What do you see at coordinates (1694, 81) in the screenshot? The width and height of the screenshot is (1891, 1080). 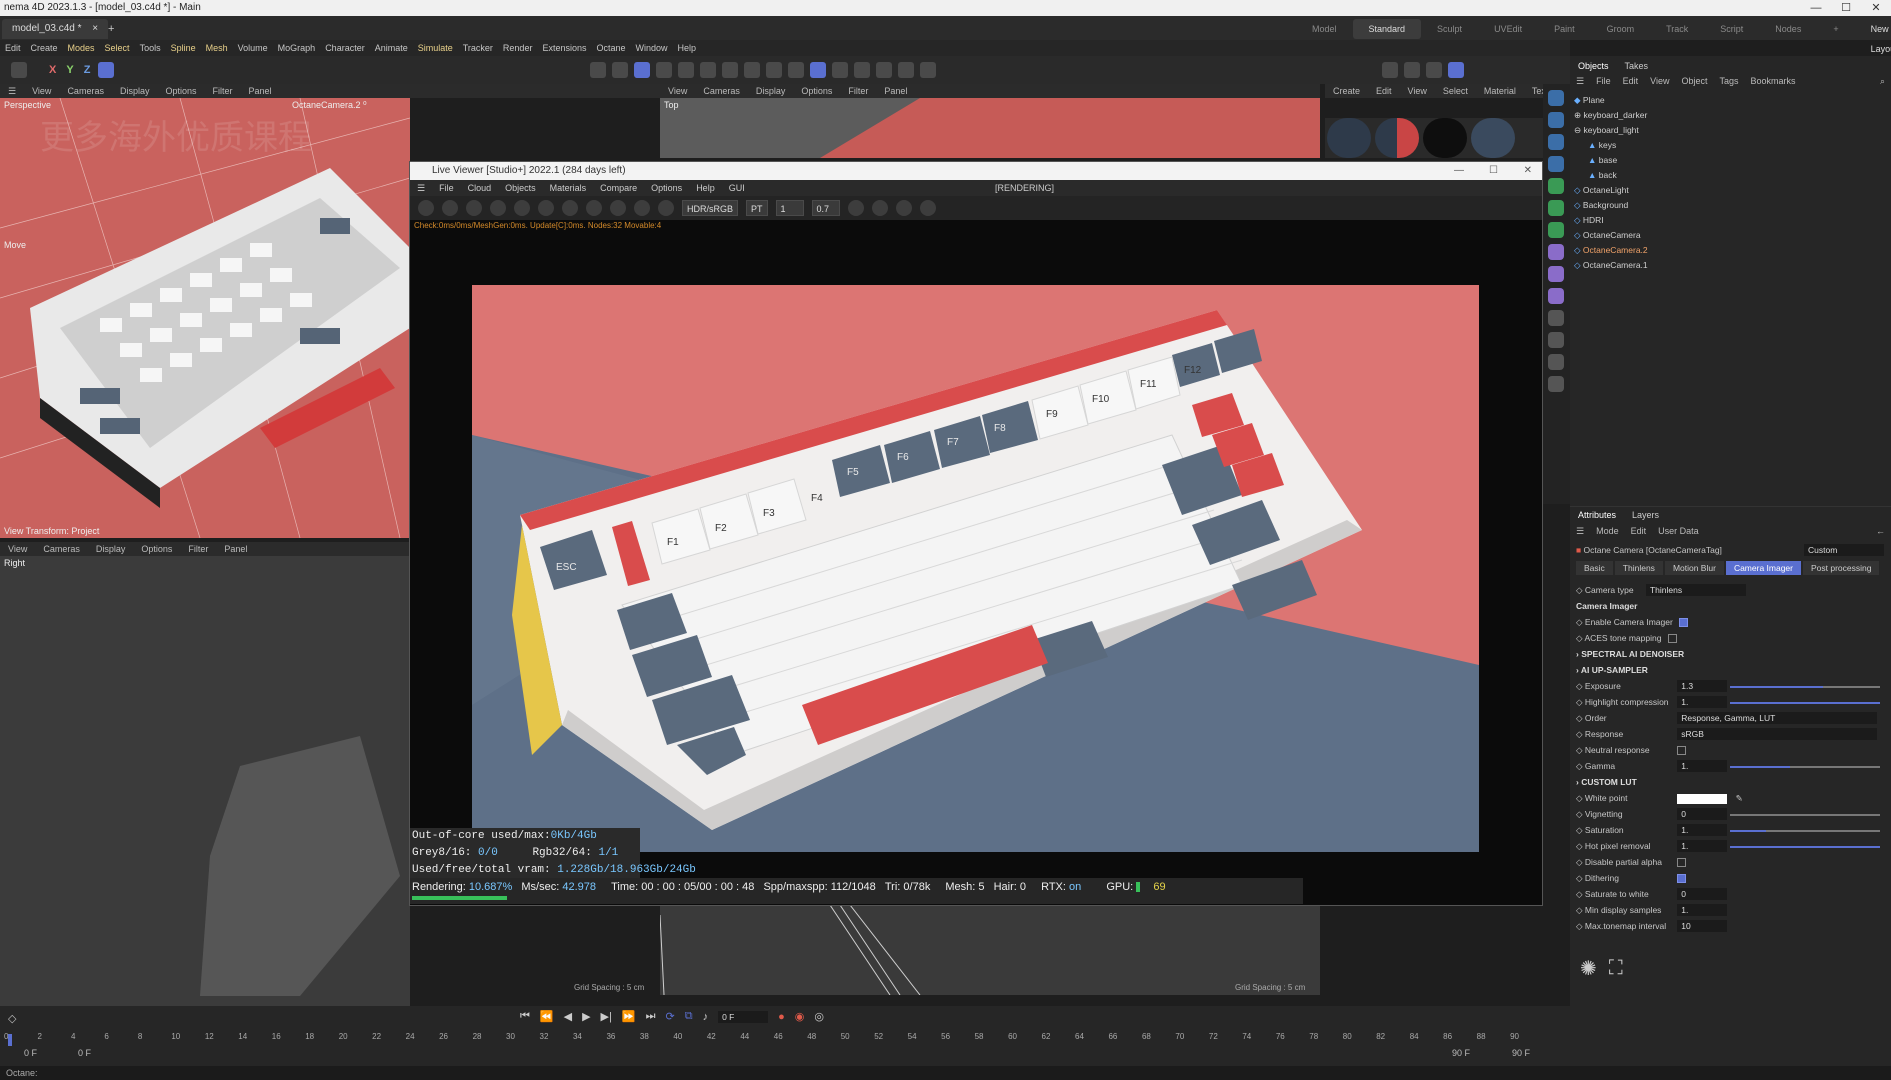 I see `om-menu-object: Object` at bounding box center [1694, 81].